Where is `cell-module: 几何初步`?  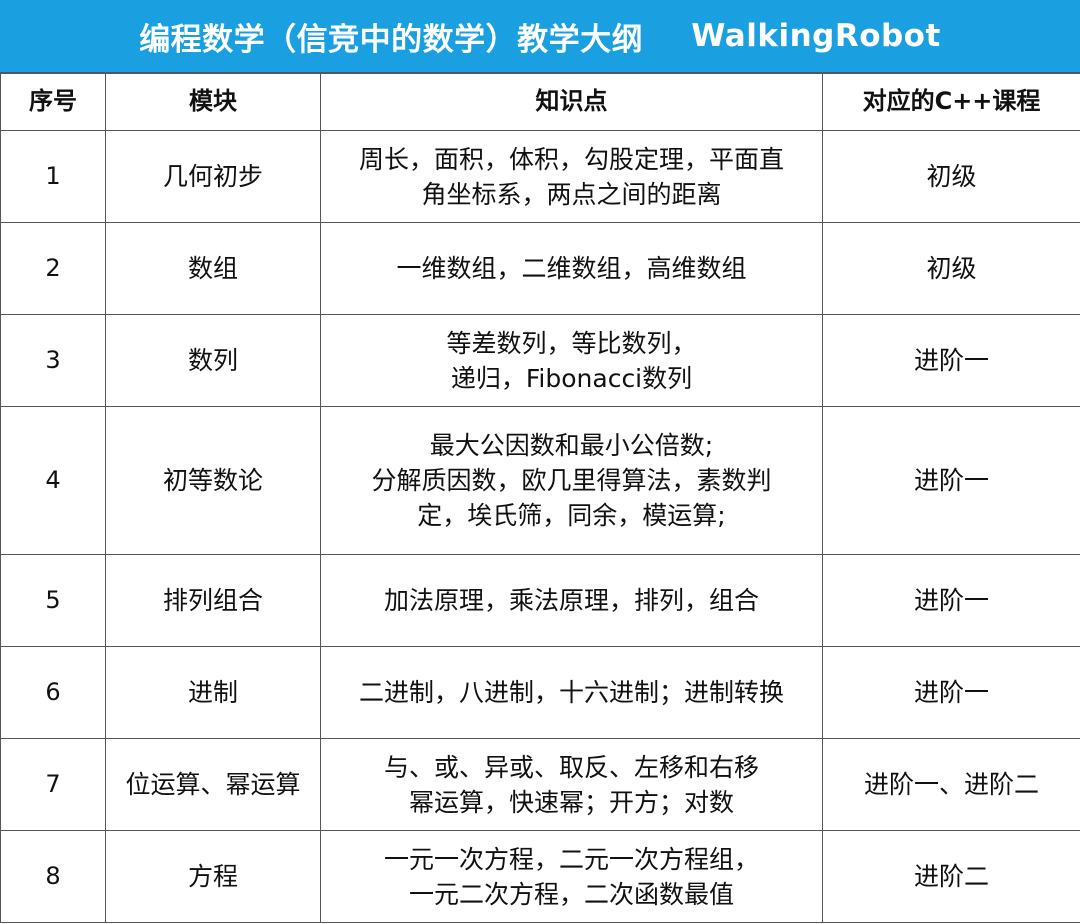
cell-module: 几何初步 is located at coordinates (213, 176).